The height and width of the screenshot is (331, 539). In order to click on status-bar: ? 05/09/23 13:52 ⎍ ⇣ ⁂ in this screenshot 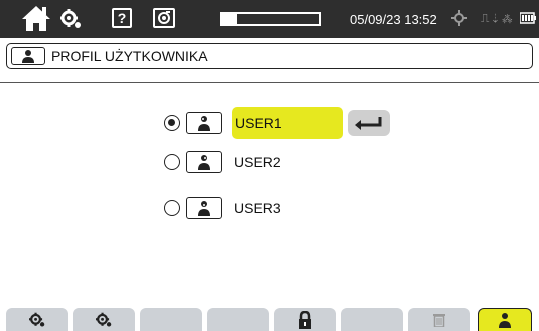, I will do `click(269, 19)`.